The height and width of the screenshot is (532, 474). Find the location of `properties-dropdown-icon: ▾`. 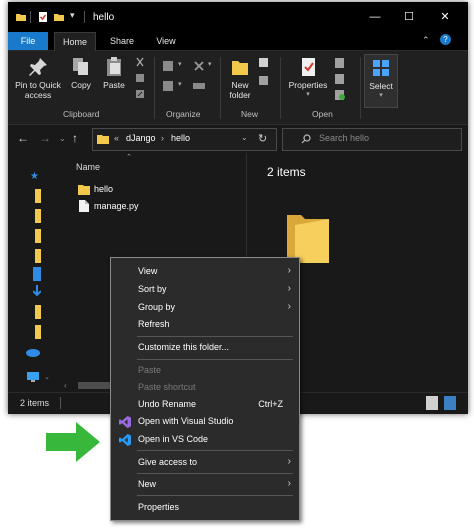

properties-dropdown-icon: ▾ is located at coordinates (308, 94).